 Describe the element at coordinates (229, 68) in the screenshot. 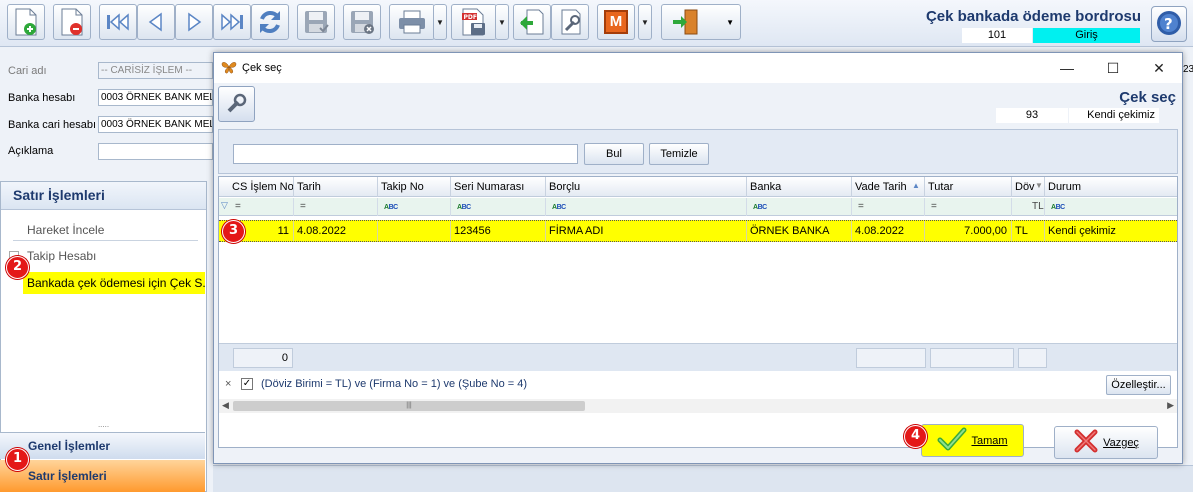

I see `butterfly-icon` at that location.